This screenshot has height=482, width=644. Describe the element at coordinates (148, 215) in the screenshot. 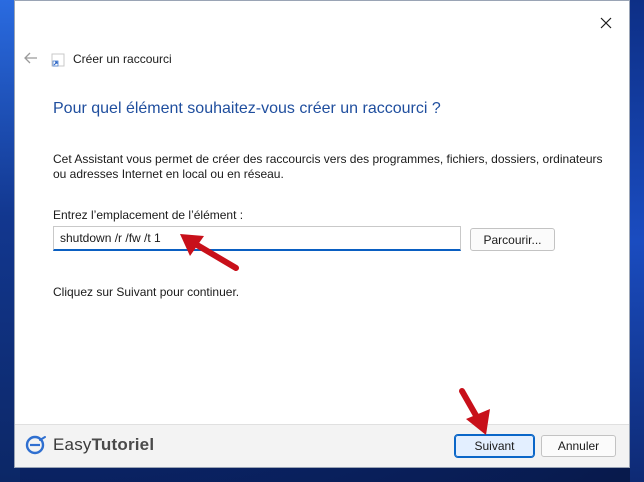

I see `location-label: Entrez l’emplacement de l’élément :` at that location.